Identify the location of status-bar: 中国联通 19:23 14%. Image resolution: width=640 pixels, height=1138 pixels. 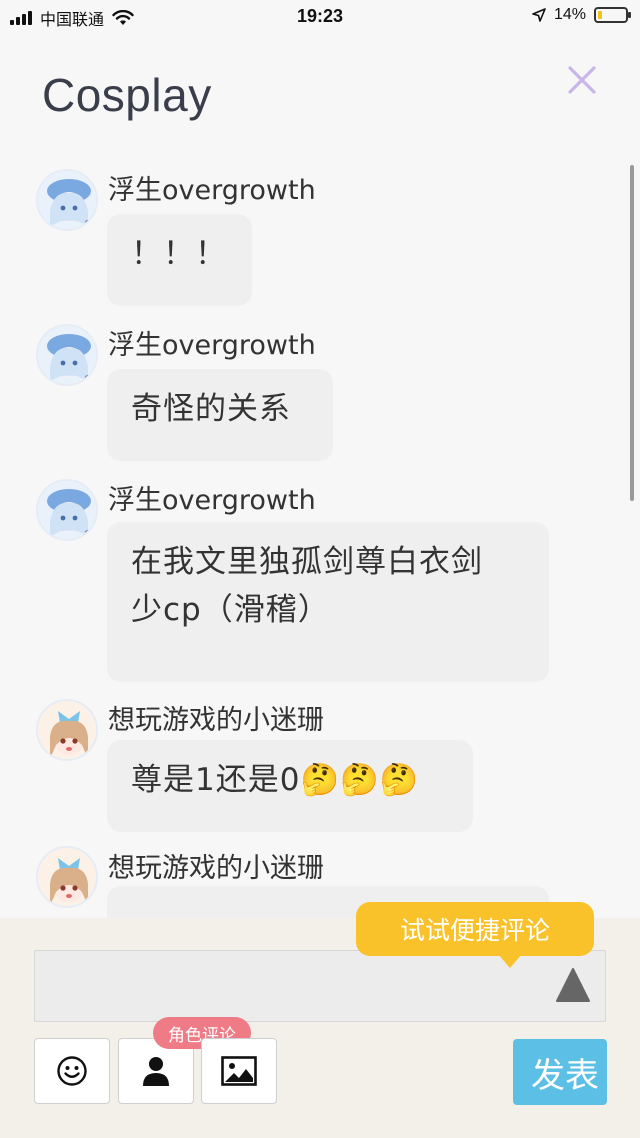
(320, 17).